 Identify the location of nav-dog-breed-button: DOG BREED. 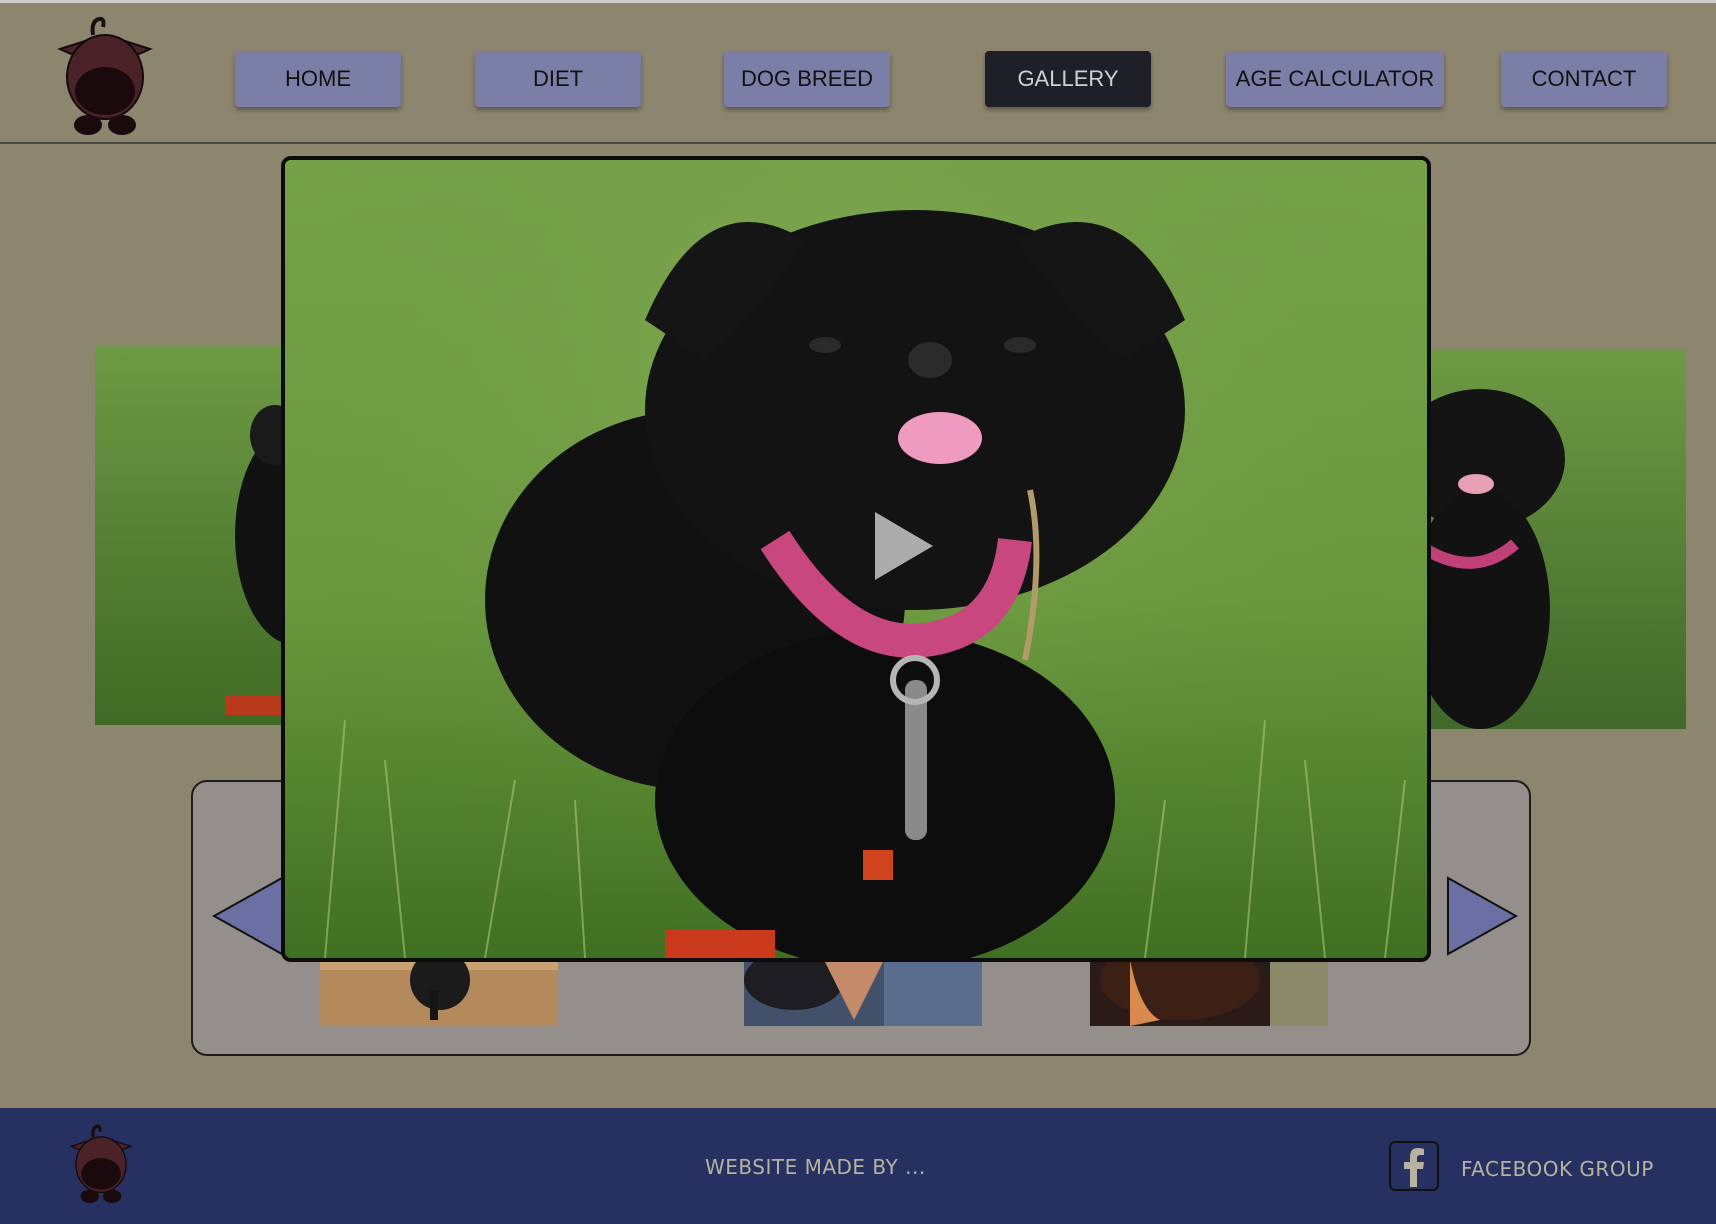
(807, 79).